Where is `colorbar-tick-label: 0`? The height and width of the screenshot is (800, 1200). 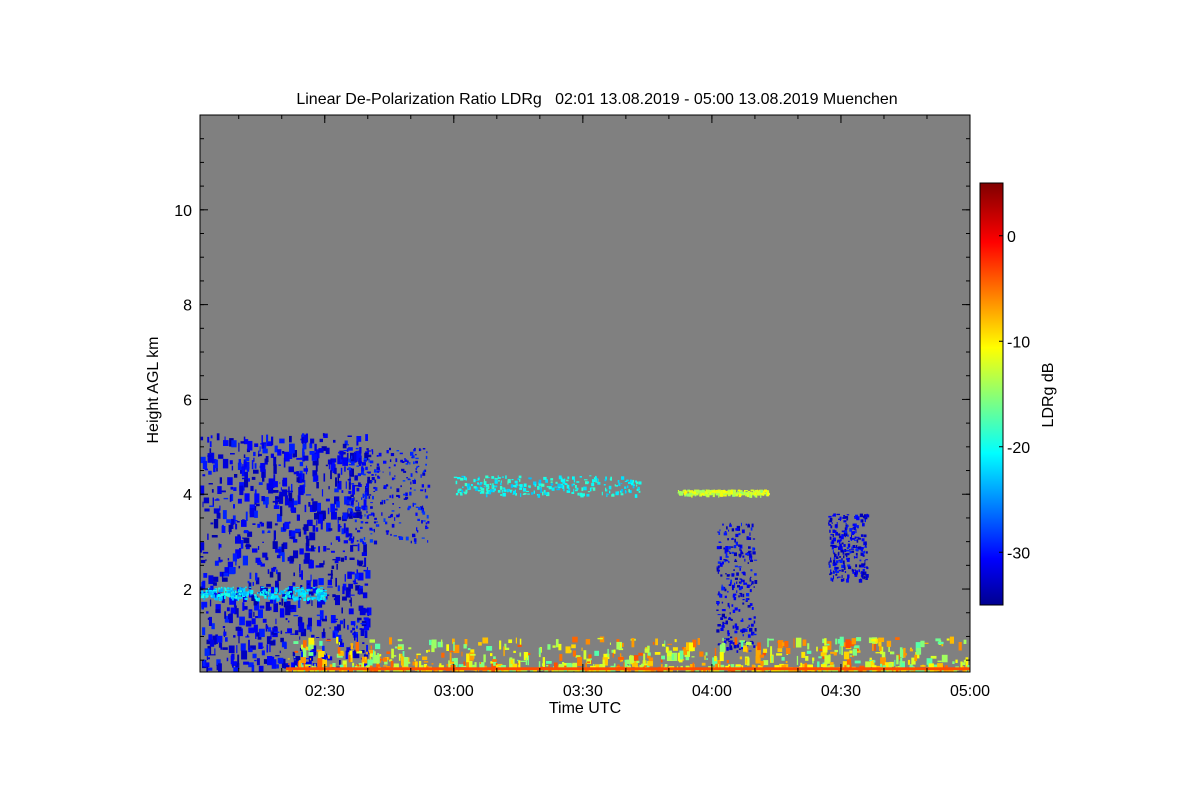
colorbar-tick-label: 0 is located at coordinates (1011, 237).